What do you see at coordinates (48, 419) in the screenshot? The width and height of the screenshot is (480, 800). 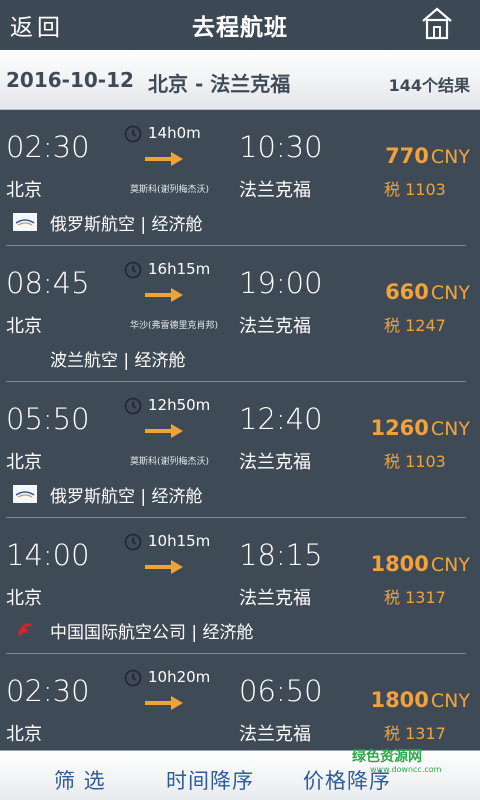 I see `departure-time: 05:50` at bounding box center [48, 419].